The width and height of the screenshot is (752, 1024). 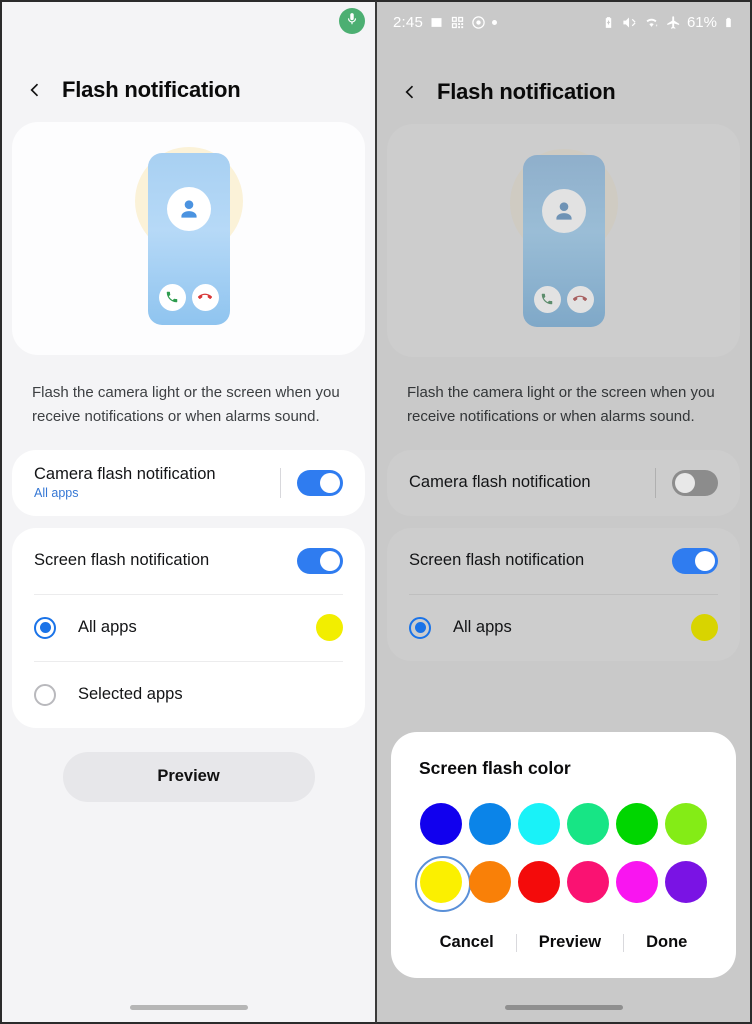 I want to click on dialog-actions: Cancel Preview Done, so click(x=563, y=940).